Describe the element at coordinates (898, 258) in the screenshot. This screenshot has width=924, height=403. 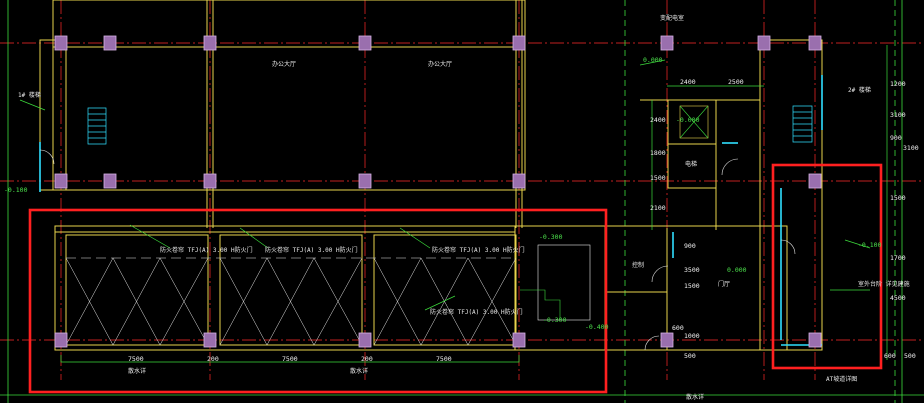
I see `dim-1700: 1700` at that location.